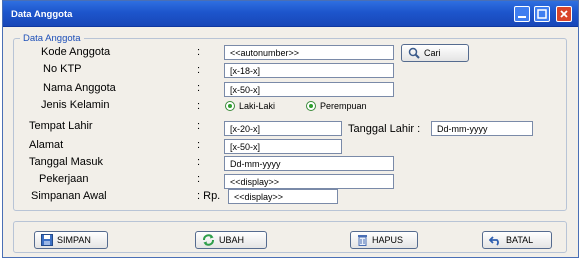  I want to click on minimize-button, so click(522, 14).